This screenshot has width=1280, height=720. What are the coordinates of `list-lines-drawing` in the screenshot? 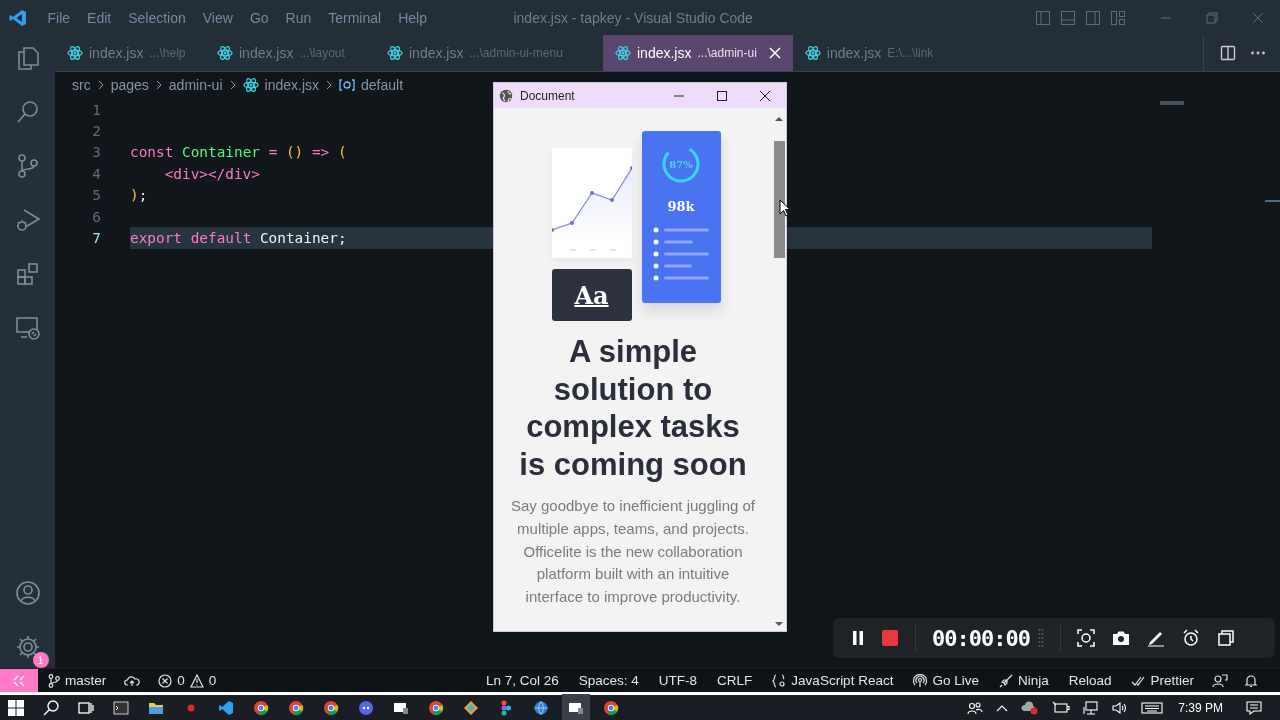 It's located at (681, 254).